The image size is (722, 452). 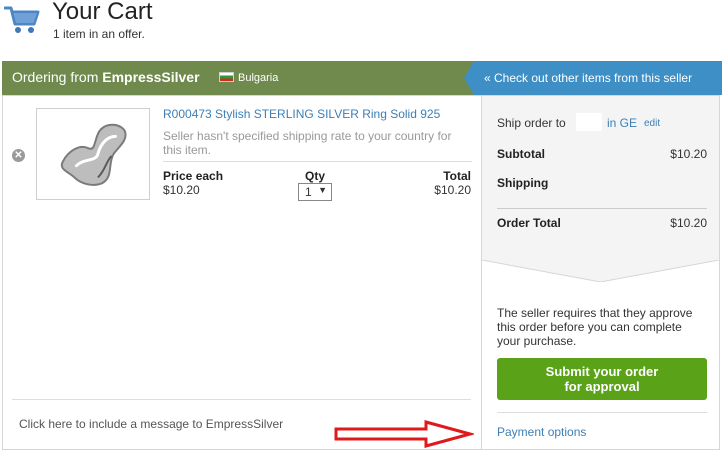 What do you see at coordinates (521, 154) in the screenshot?
I see `subtotal-label: Subtotal` at bounding box center [521, 154].